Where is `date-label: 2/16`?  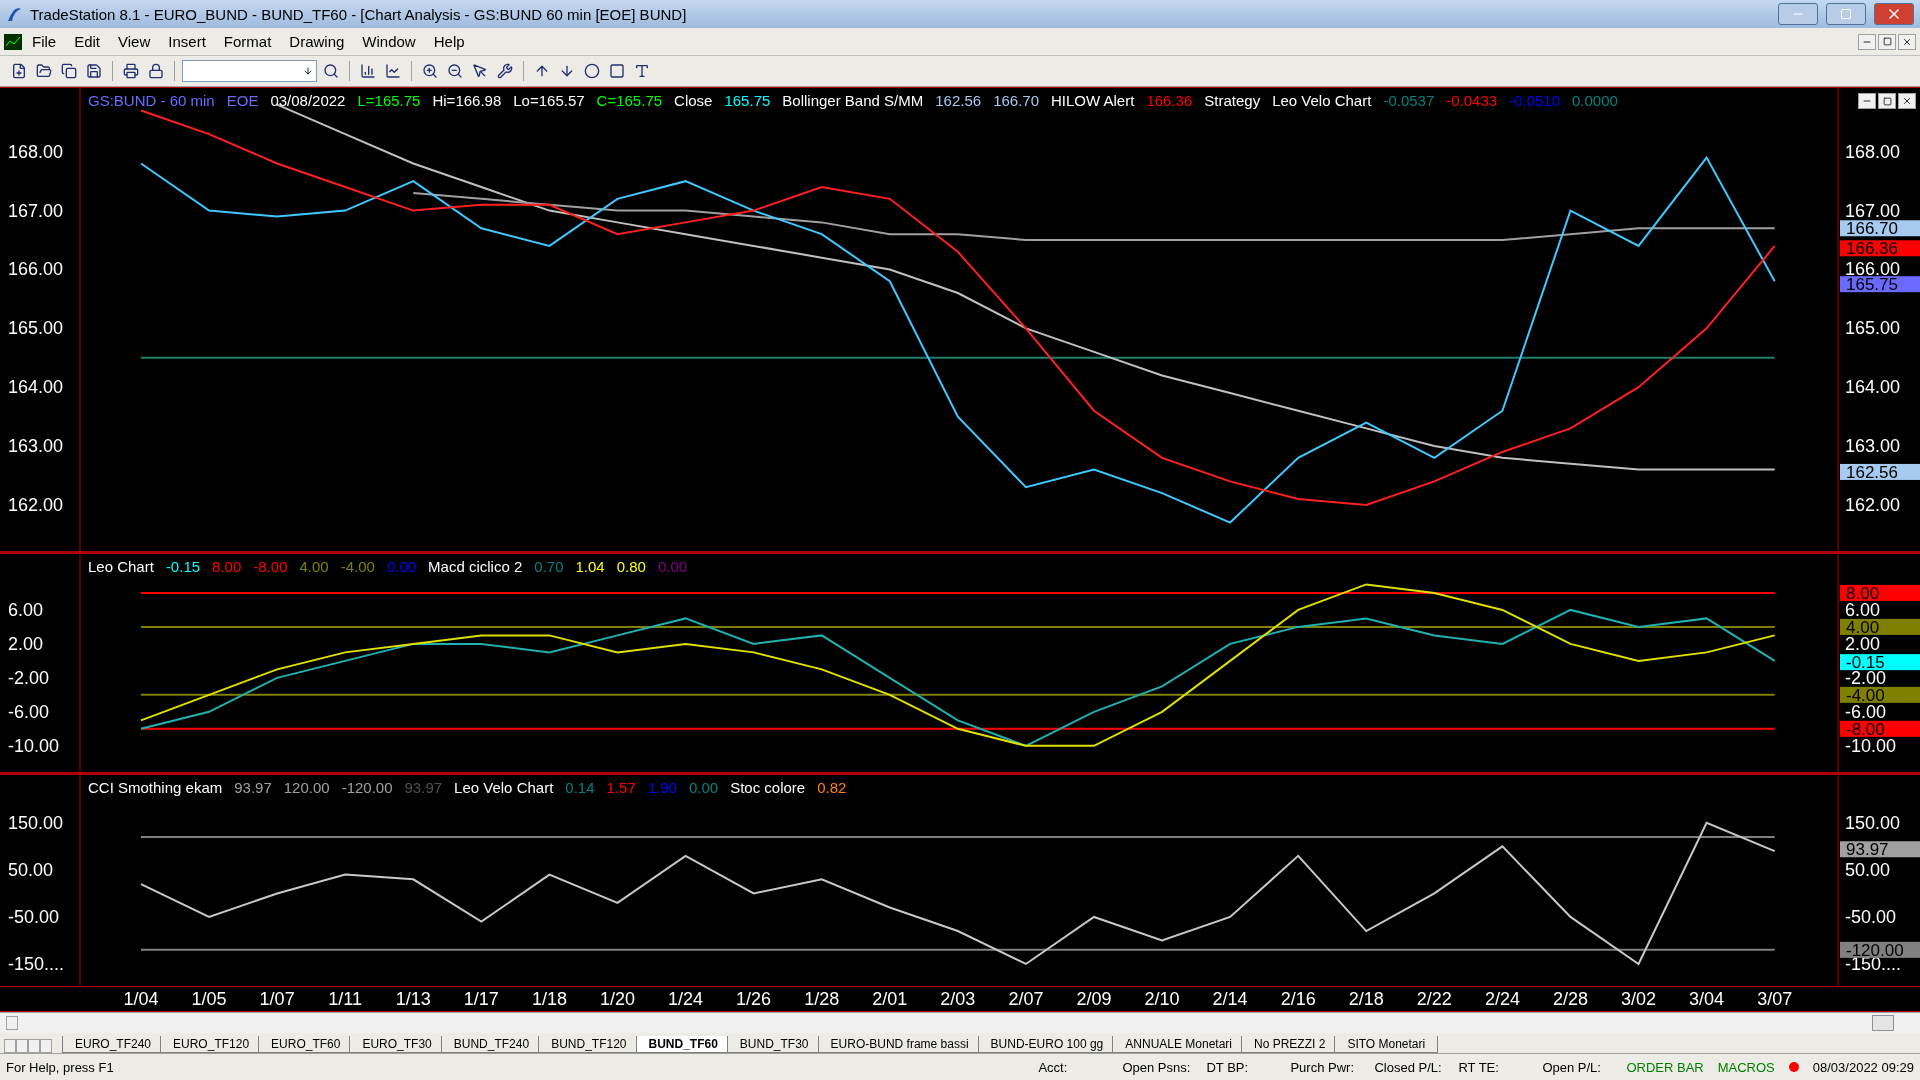 date-label: 2/16 is located at coordinates (1298, 999).